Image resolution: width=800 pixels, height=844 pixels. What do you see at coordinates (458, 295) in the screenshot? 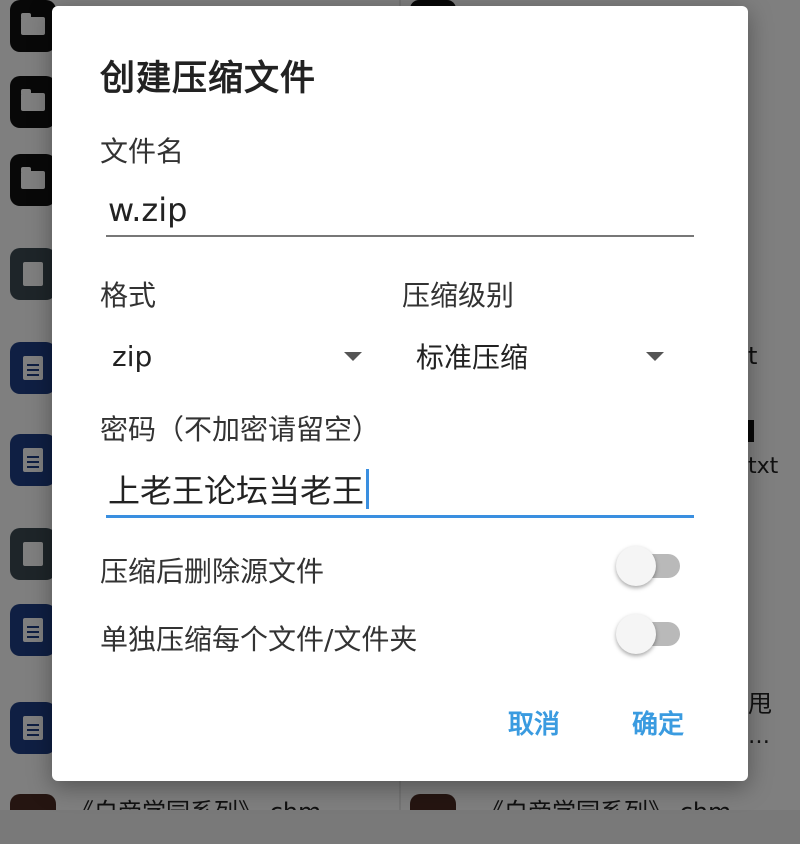
I see `compression-level-label: 压缩级别` at bounding box center [458, 295].